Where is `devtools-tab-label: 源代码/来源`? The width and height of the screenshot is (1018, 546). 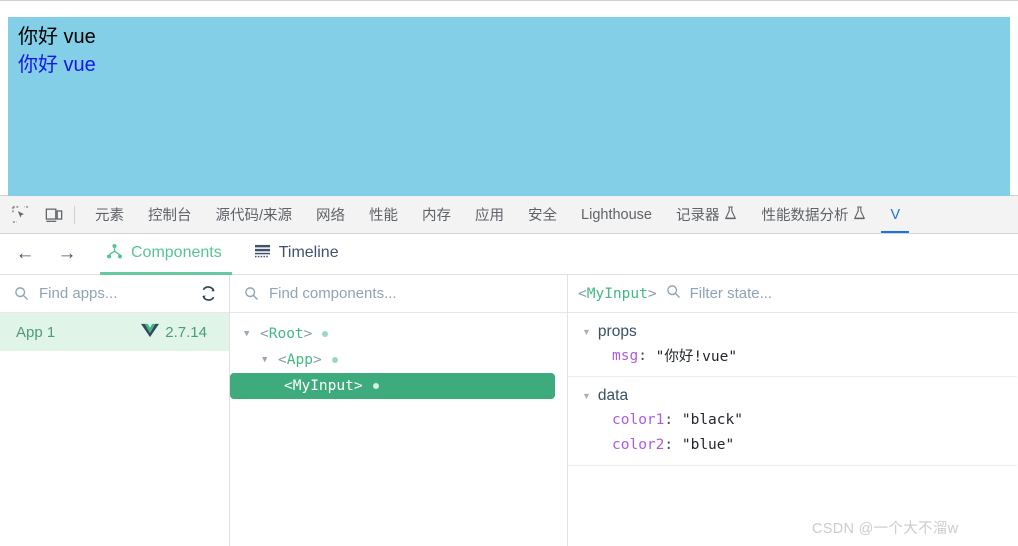 devtools-tab-label: 源代码/来源 is located at coordinates (254, 216).